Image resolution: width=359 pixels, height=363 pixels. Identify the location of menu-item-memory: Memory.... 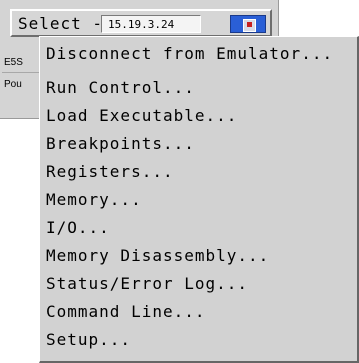
(198, 199).